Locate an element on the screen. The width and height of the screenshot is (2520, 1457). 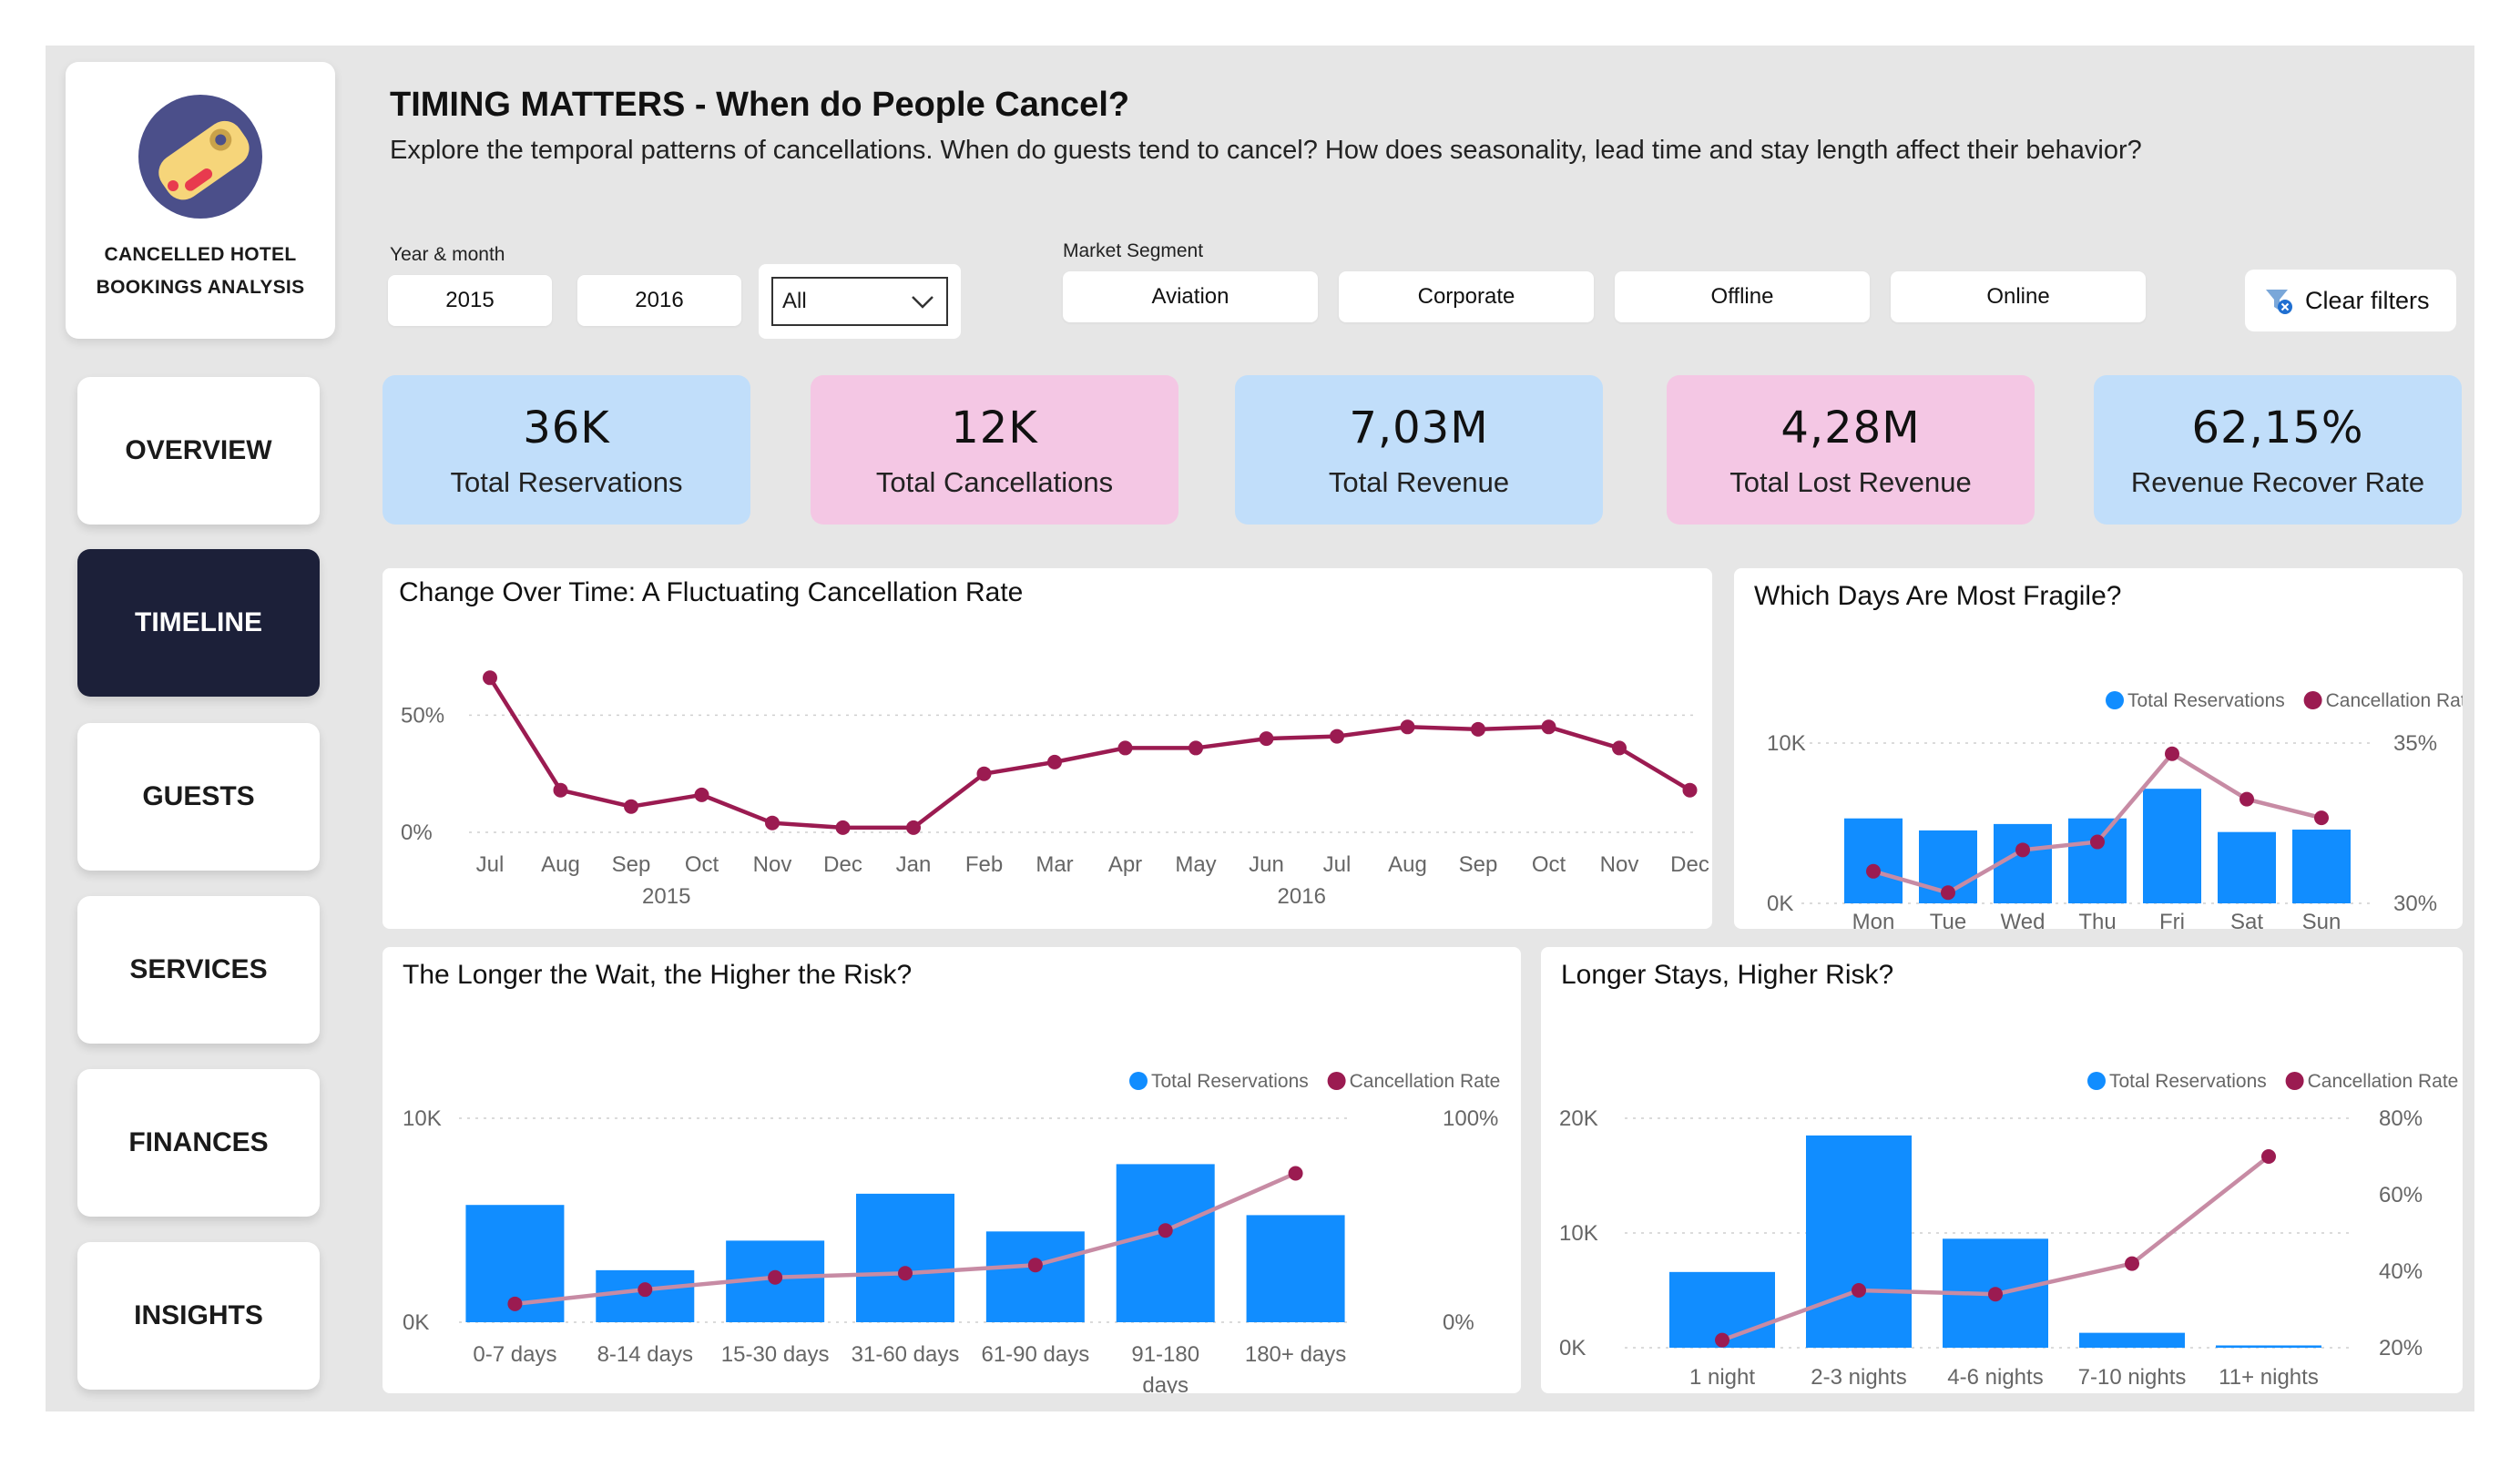
x-tick-label: Fri is located at coordinates (2172, 919).